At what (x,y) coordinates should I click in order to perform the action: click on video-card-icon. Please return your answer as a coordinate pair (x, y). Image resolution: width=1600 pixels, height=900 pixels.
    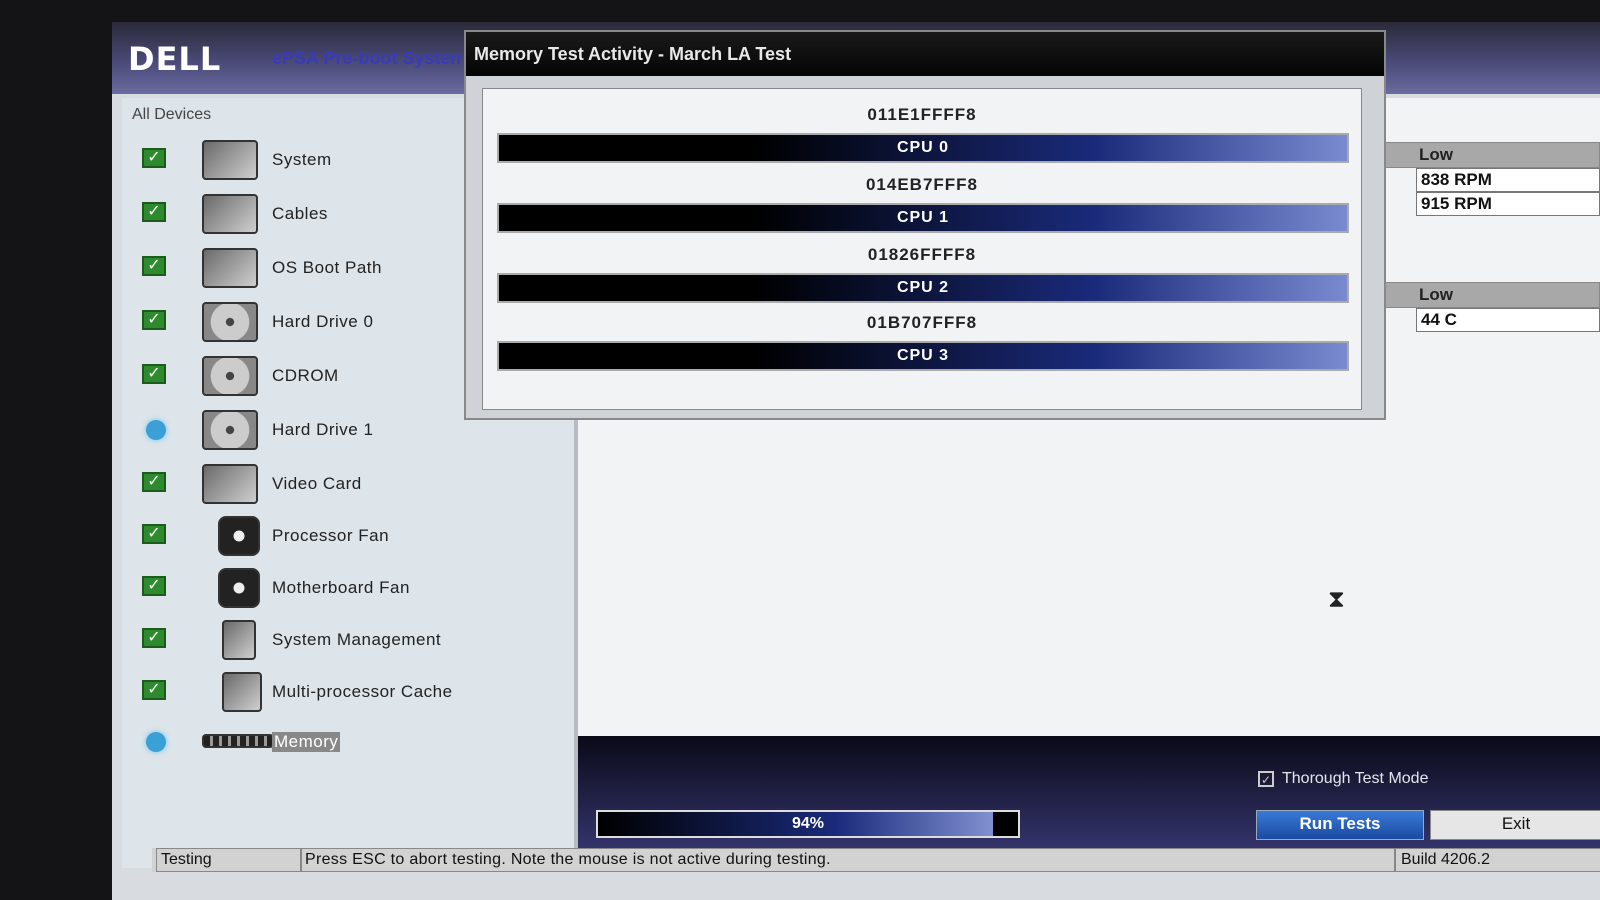
    Looking at the image, I should click on (230, 484).